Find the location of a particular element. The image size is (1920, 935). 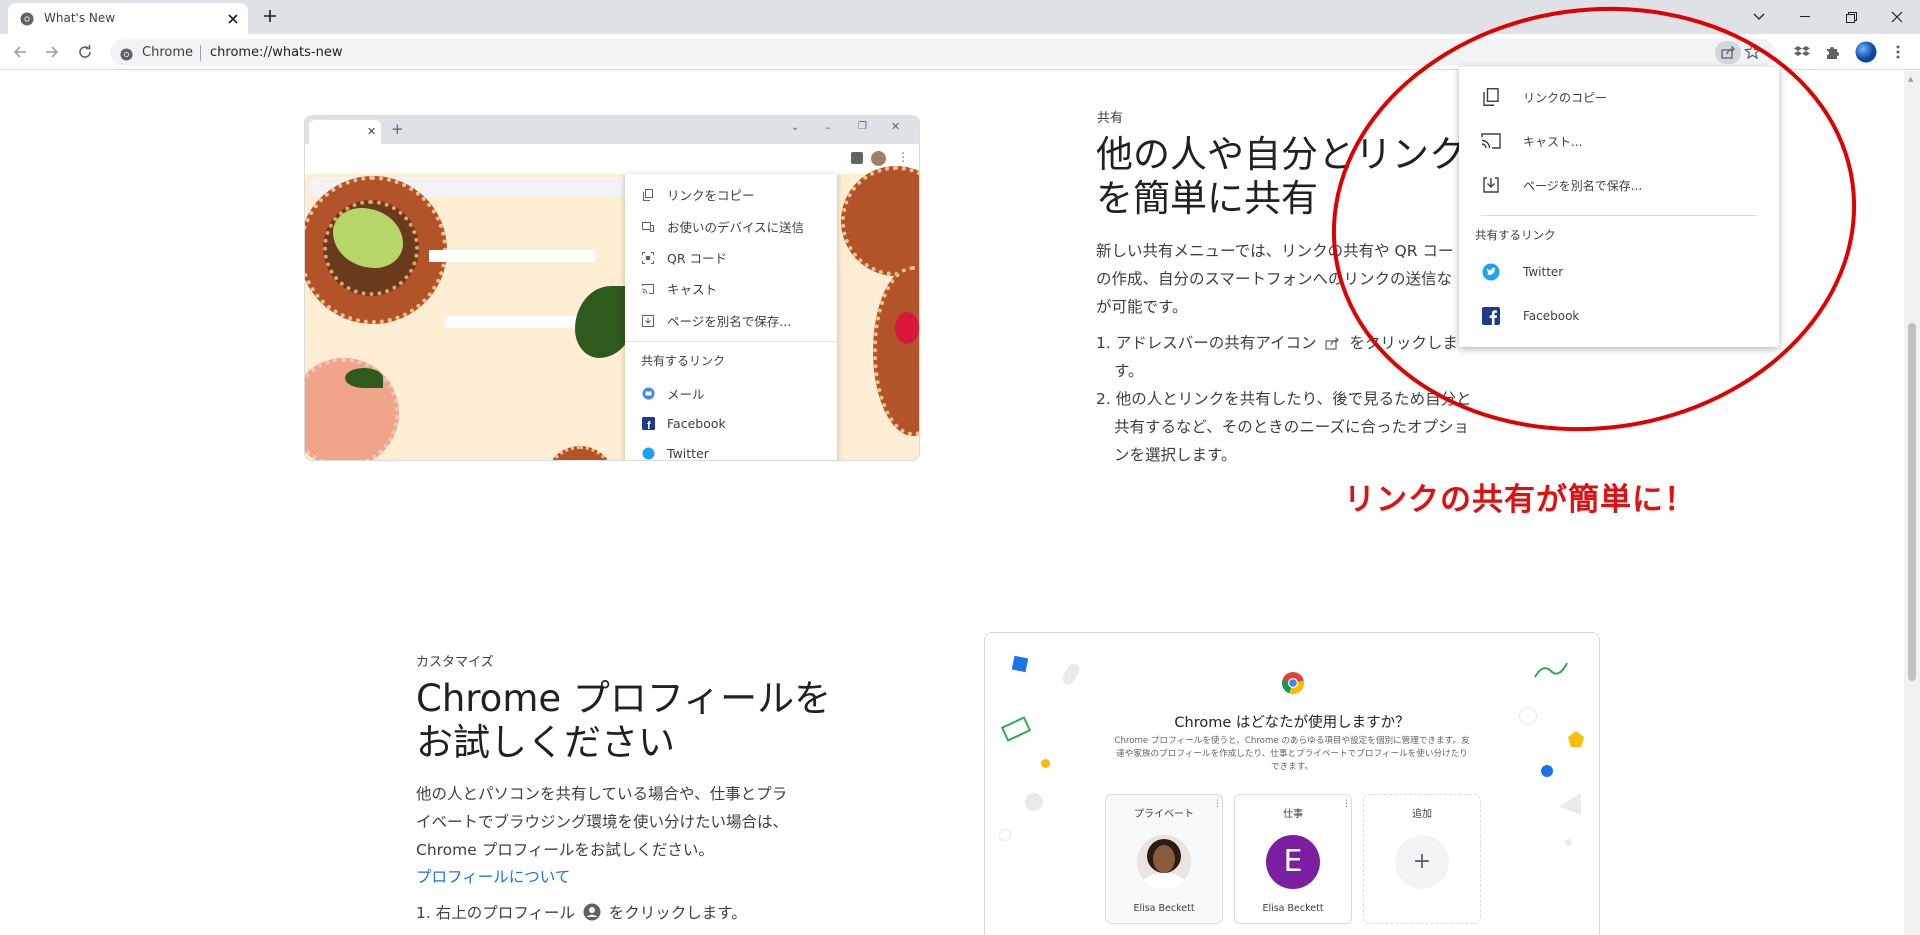

tab-title: What's New is located at coordinates (80, 18).